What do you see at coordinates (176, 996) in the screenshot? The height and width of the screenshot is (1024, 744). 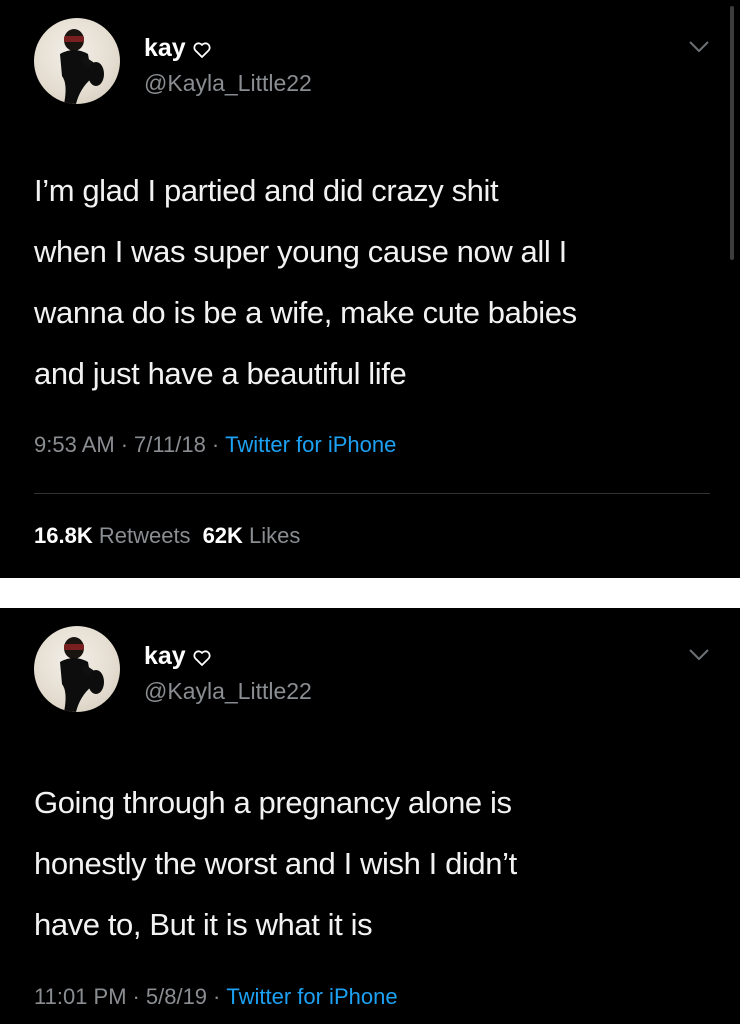 I see `tweet-date: 5/8/19` at bounding box center [176, 996].